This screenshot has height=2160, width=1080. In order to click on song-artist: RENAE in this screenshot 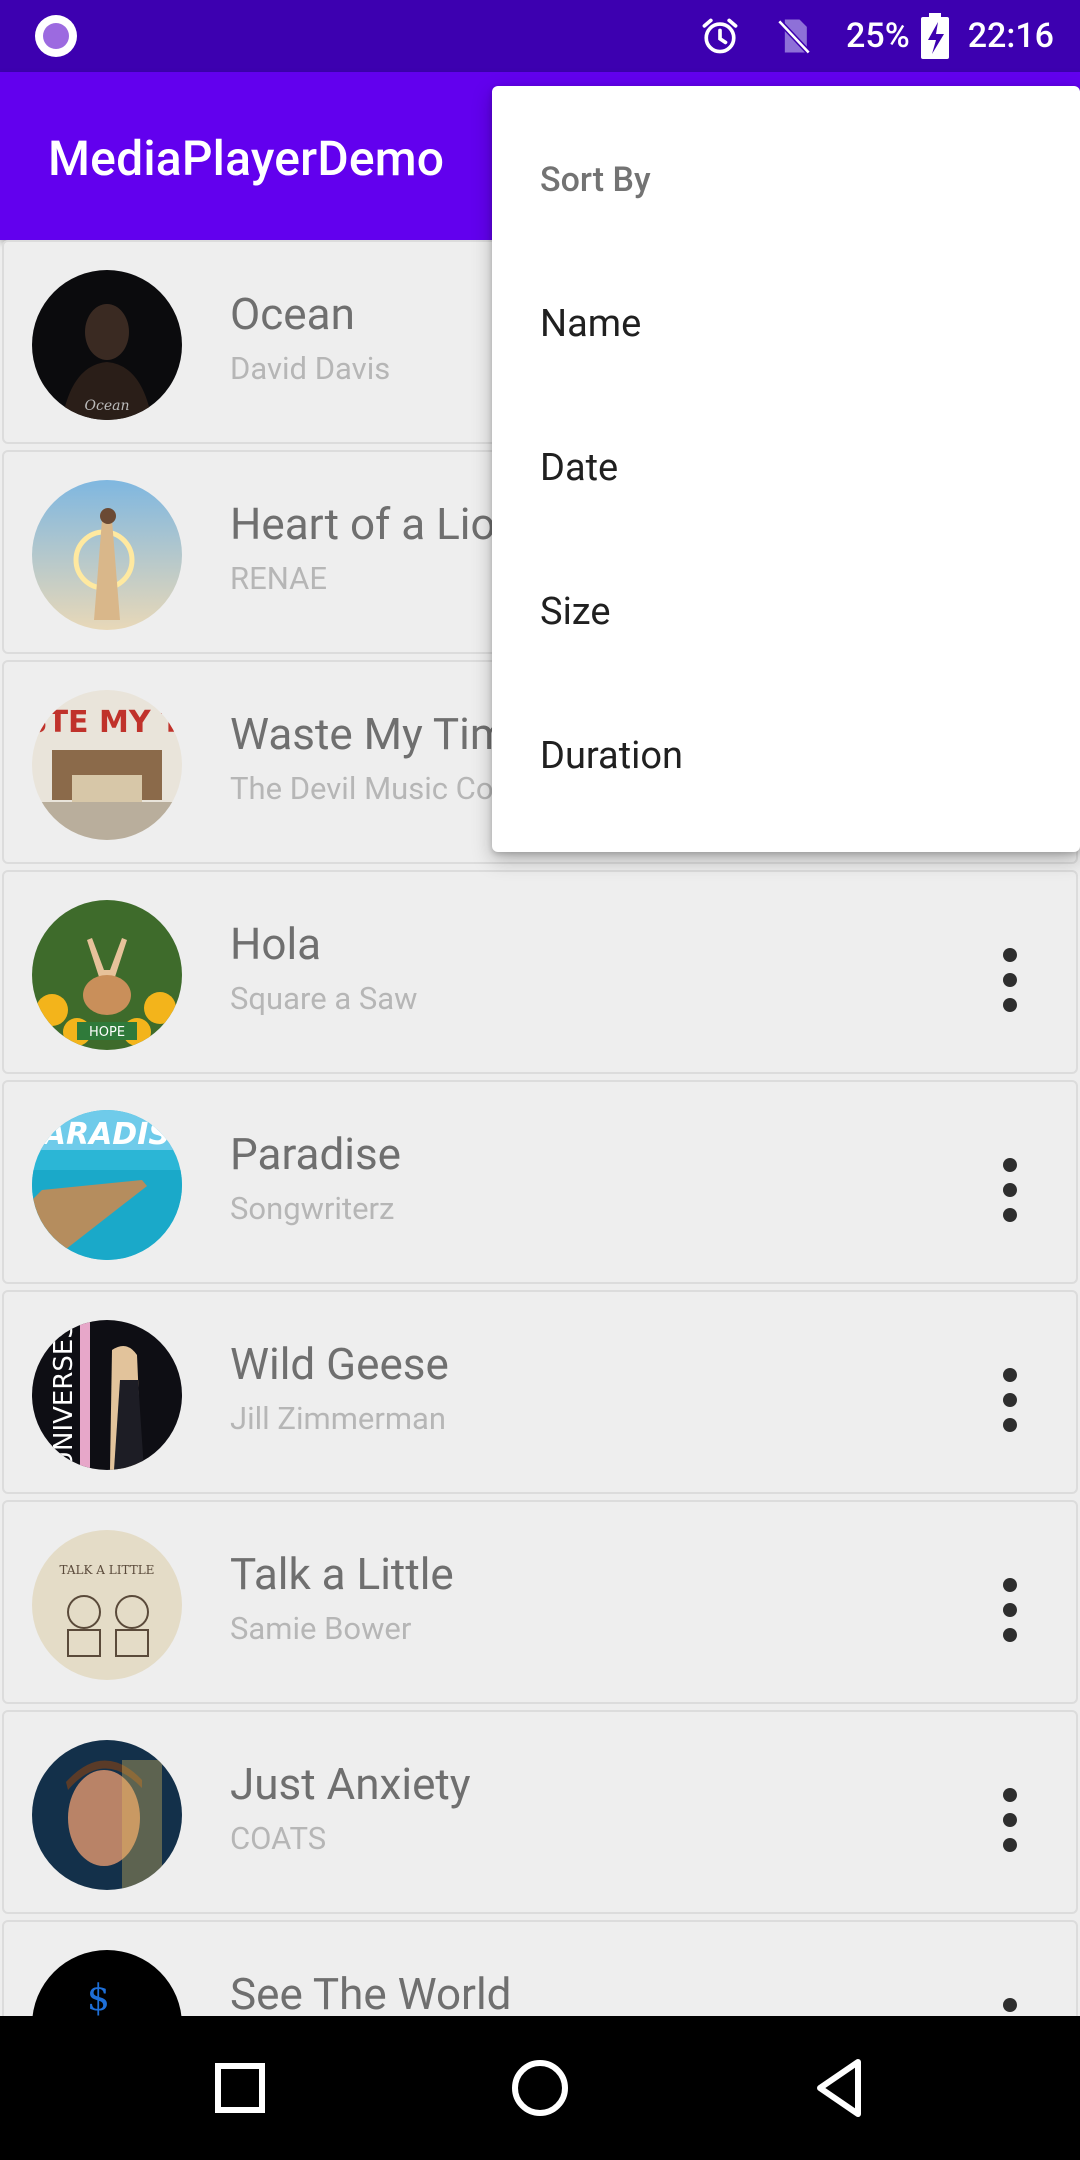, I will do `click(278, 578)`.